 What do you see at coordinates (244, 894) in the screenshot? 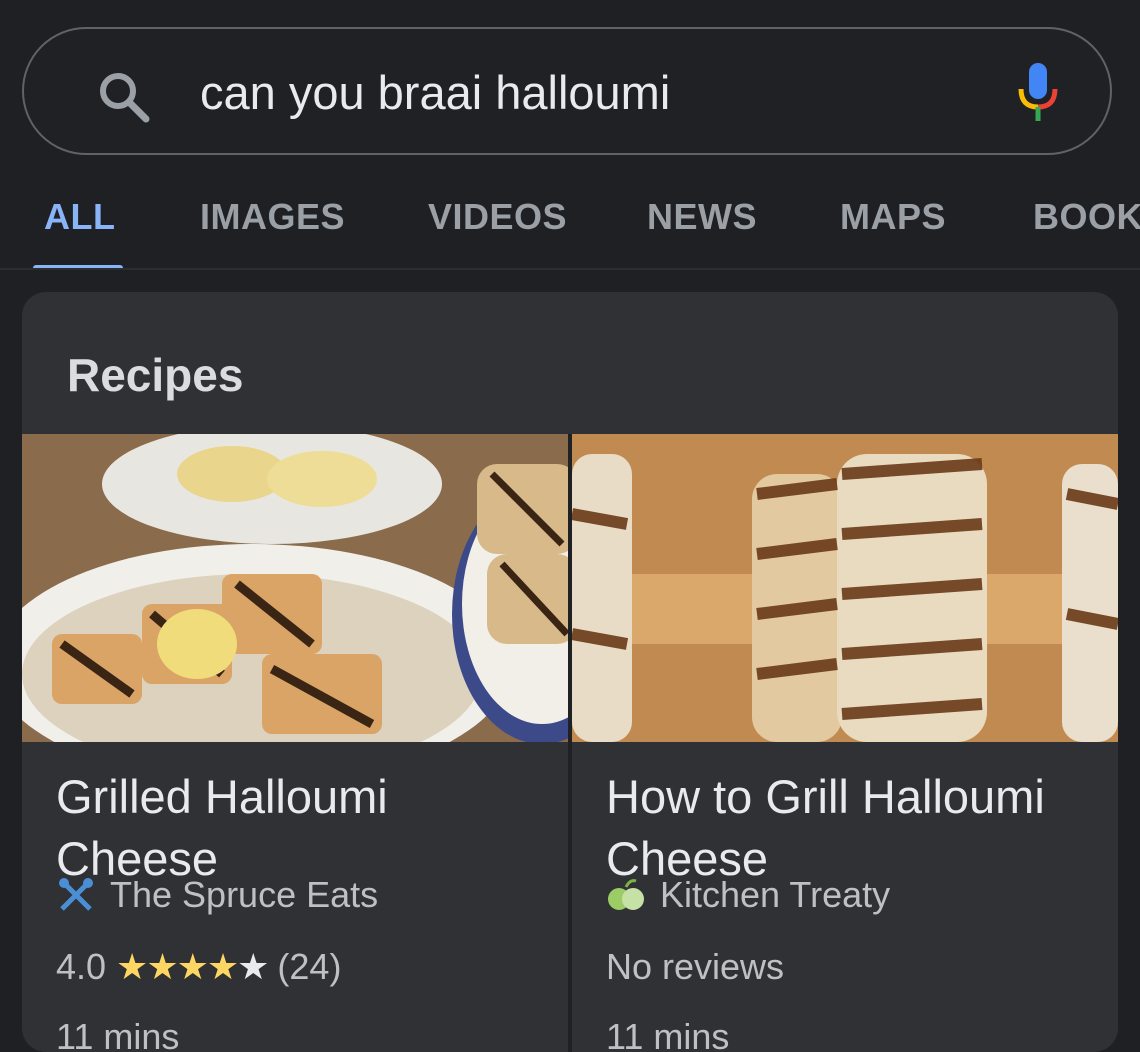
I see `recipe-source-name: The Spruce Eats` at bounding box center [244, 894].